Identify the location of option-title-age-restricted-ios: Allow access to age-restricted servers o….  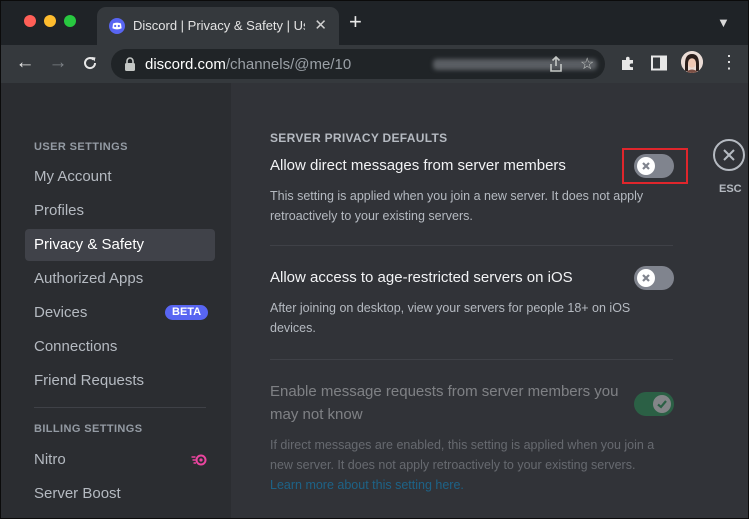
(421, 277).